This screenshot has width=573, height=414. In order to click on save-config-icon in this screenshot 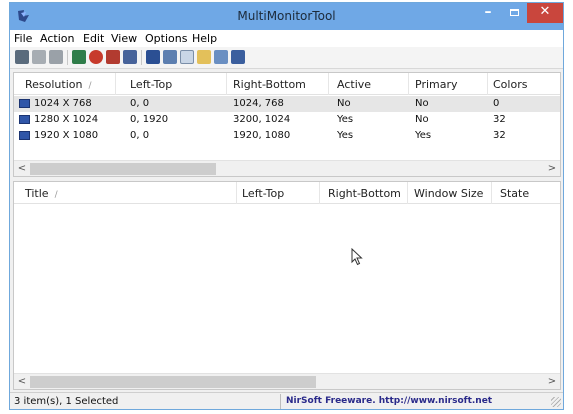, I will do `click(153, 57)`.